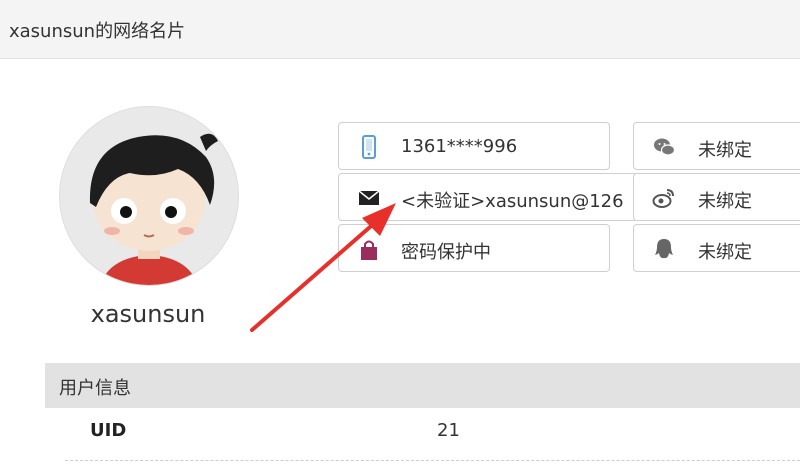 The width and height of the screenshot is (800, 467). I want to click on weibo-binding-card: 未绑定, so click(716, 197).